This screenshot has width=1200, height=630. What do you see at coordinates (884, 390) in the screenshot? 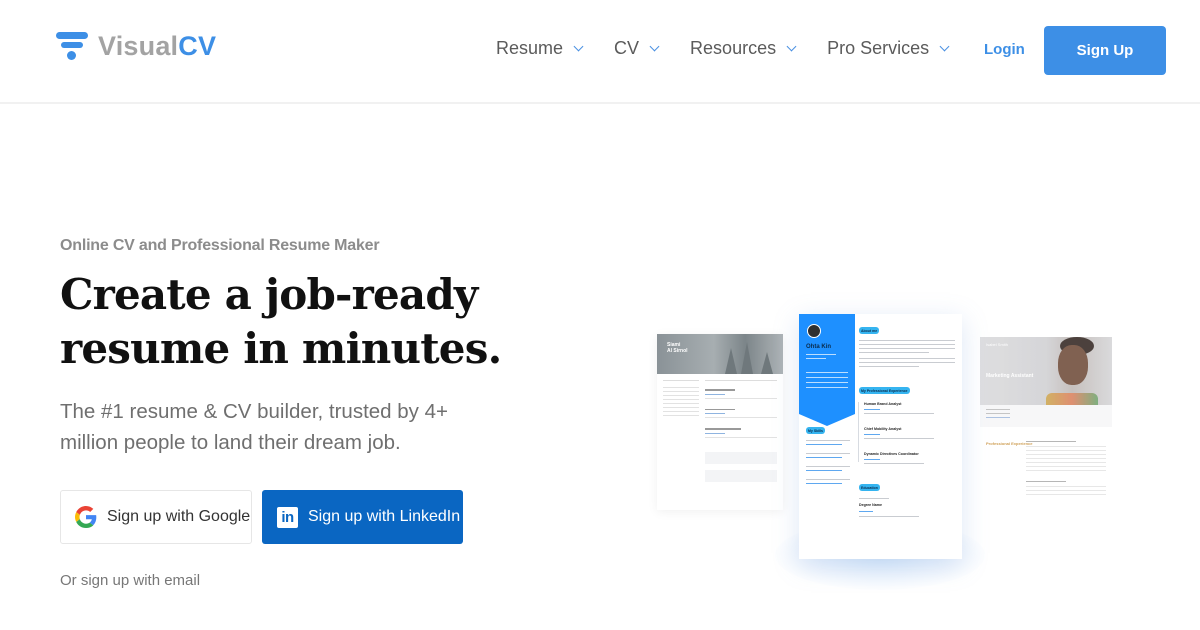
I see `experience-tag: My Professional Experience` at bounding box center [884, 390].